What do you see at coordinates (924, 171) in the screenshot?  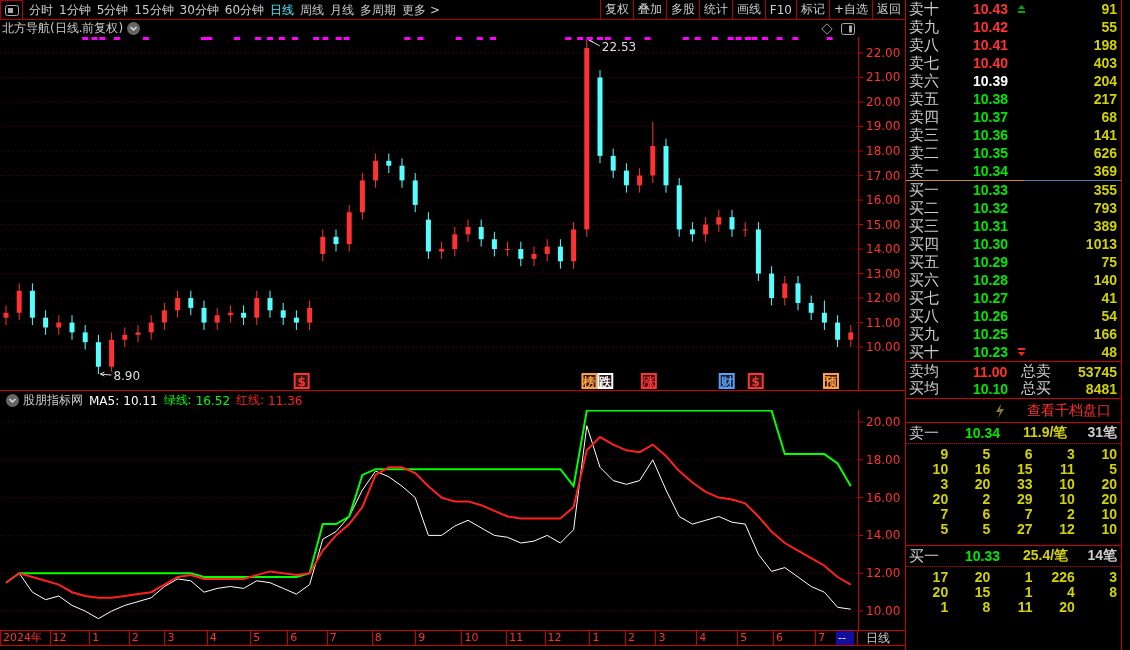 I see `level-label: 卖一` at bounding box center [924, 171].